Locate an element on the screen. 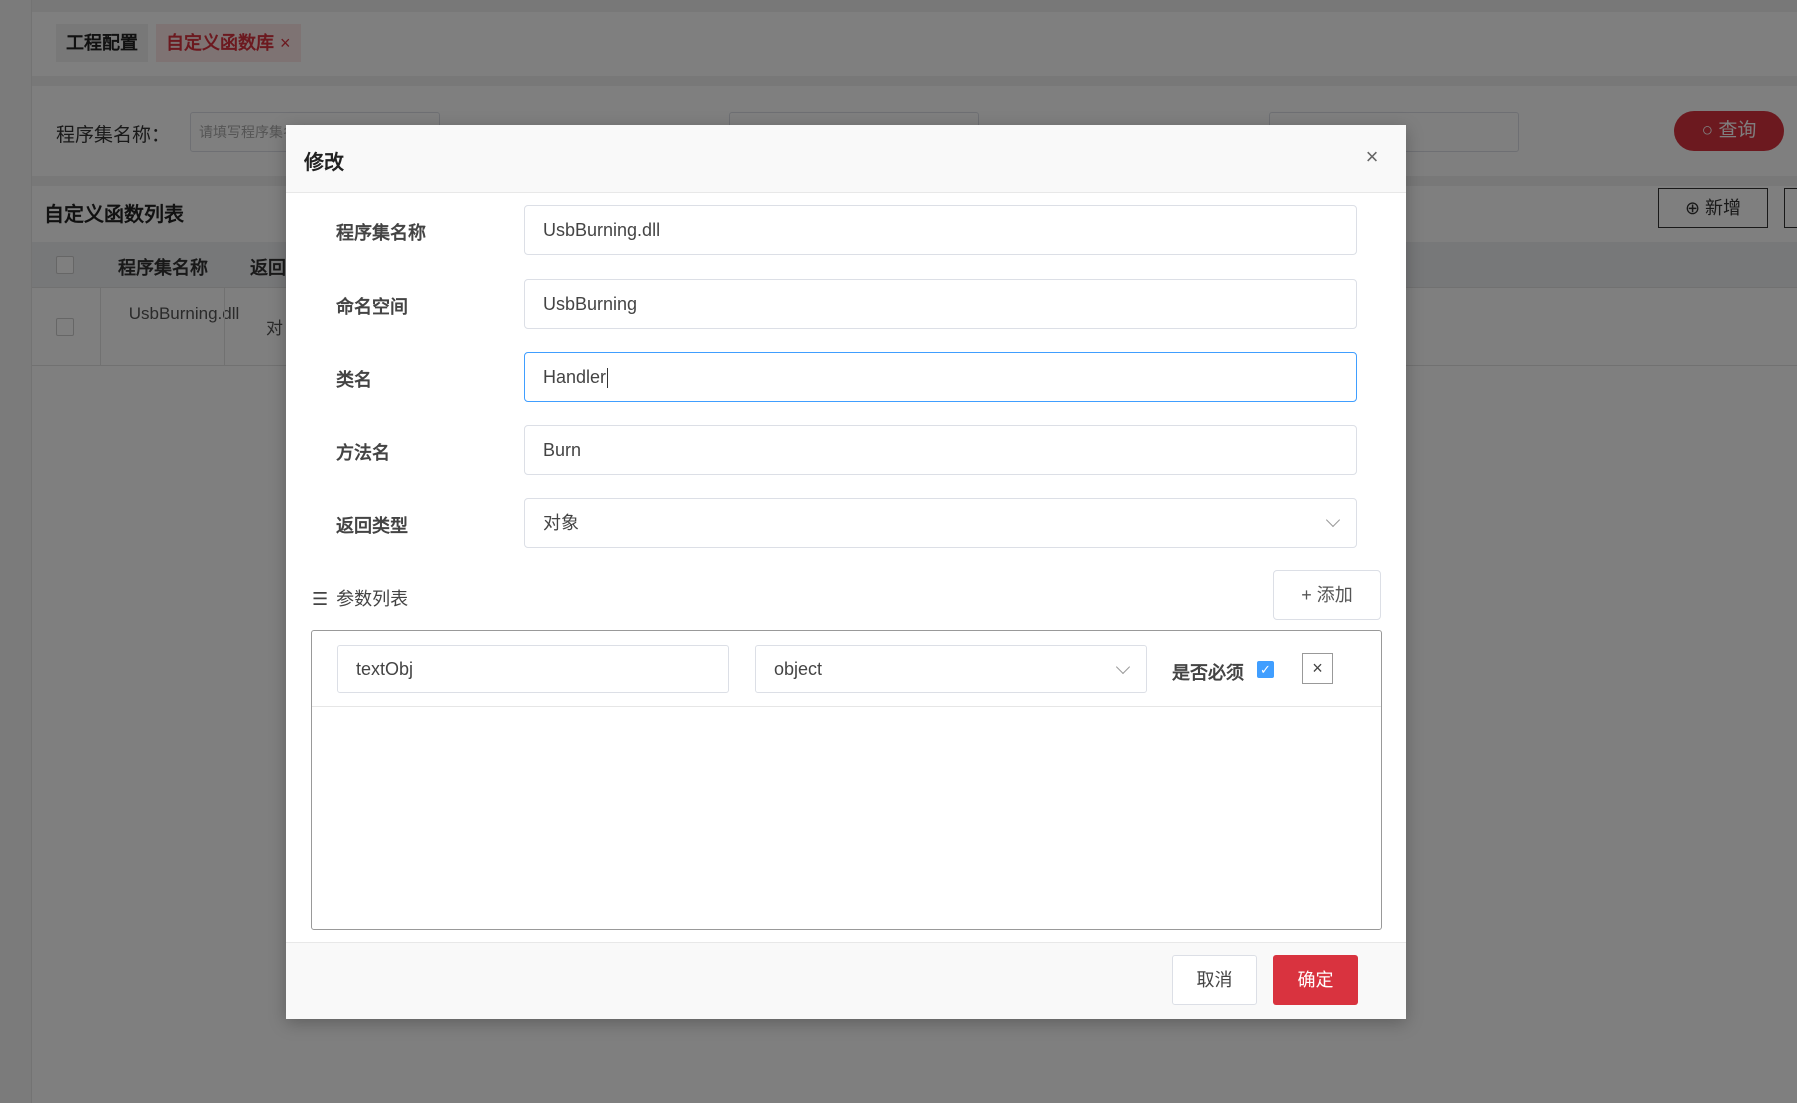 The height and width of the screenshot is (1103, 1797). add-param-button: + 添加 is located at coordinates (1327, 595).